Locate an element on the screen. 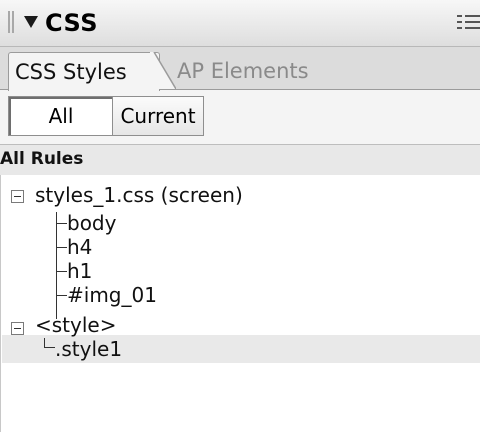 This screenshot has height=432, width=480. panel-menu-icon is located at coordinates (468, 23).